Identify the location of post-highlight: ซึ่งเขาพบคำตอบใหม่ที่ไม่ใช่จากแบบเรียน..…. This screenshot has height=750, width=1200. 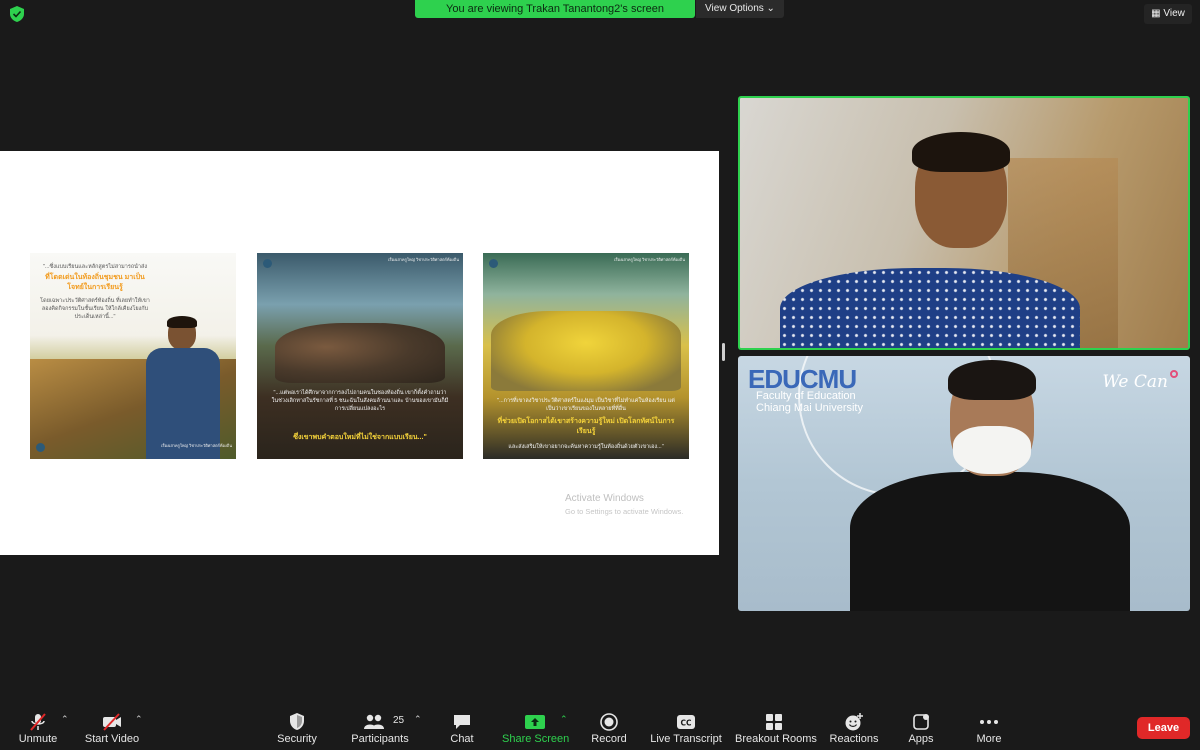
(360, 437).